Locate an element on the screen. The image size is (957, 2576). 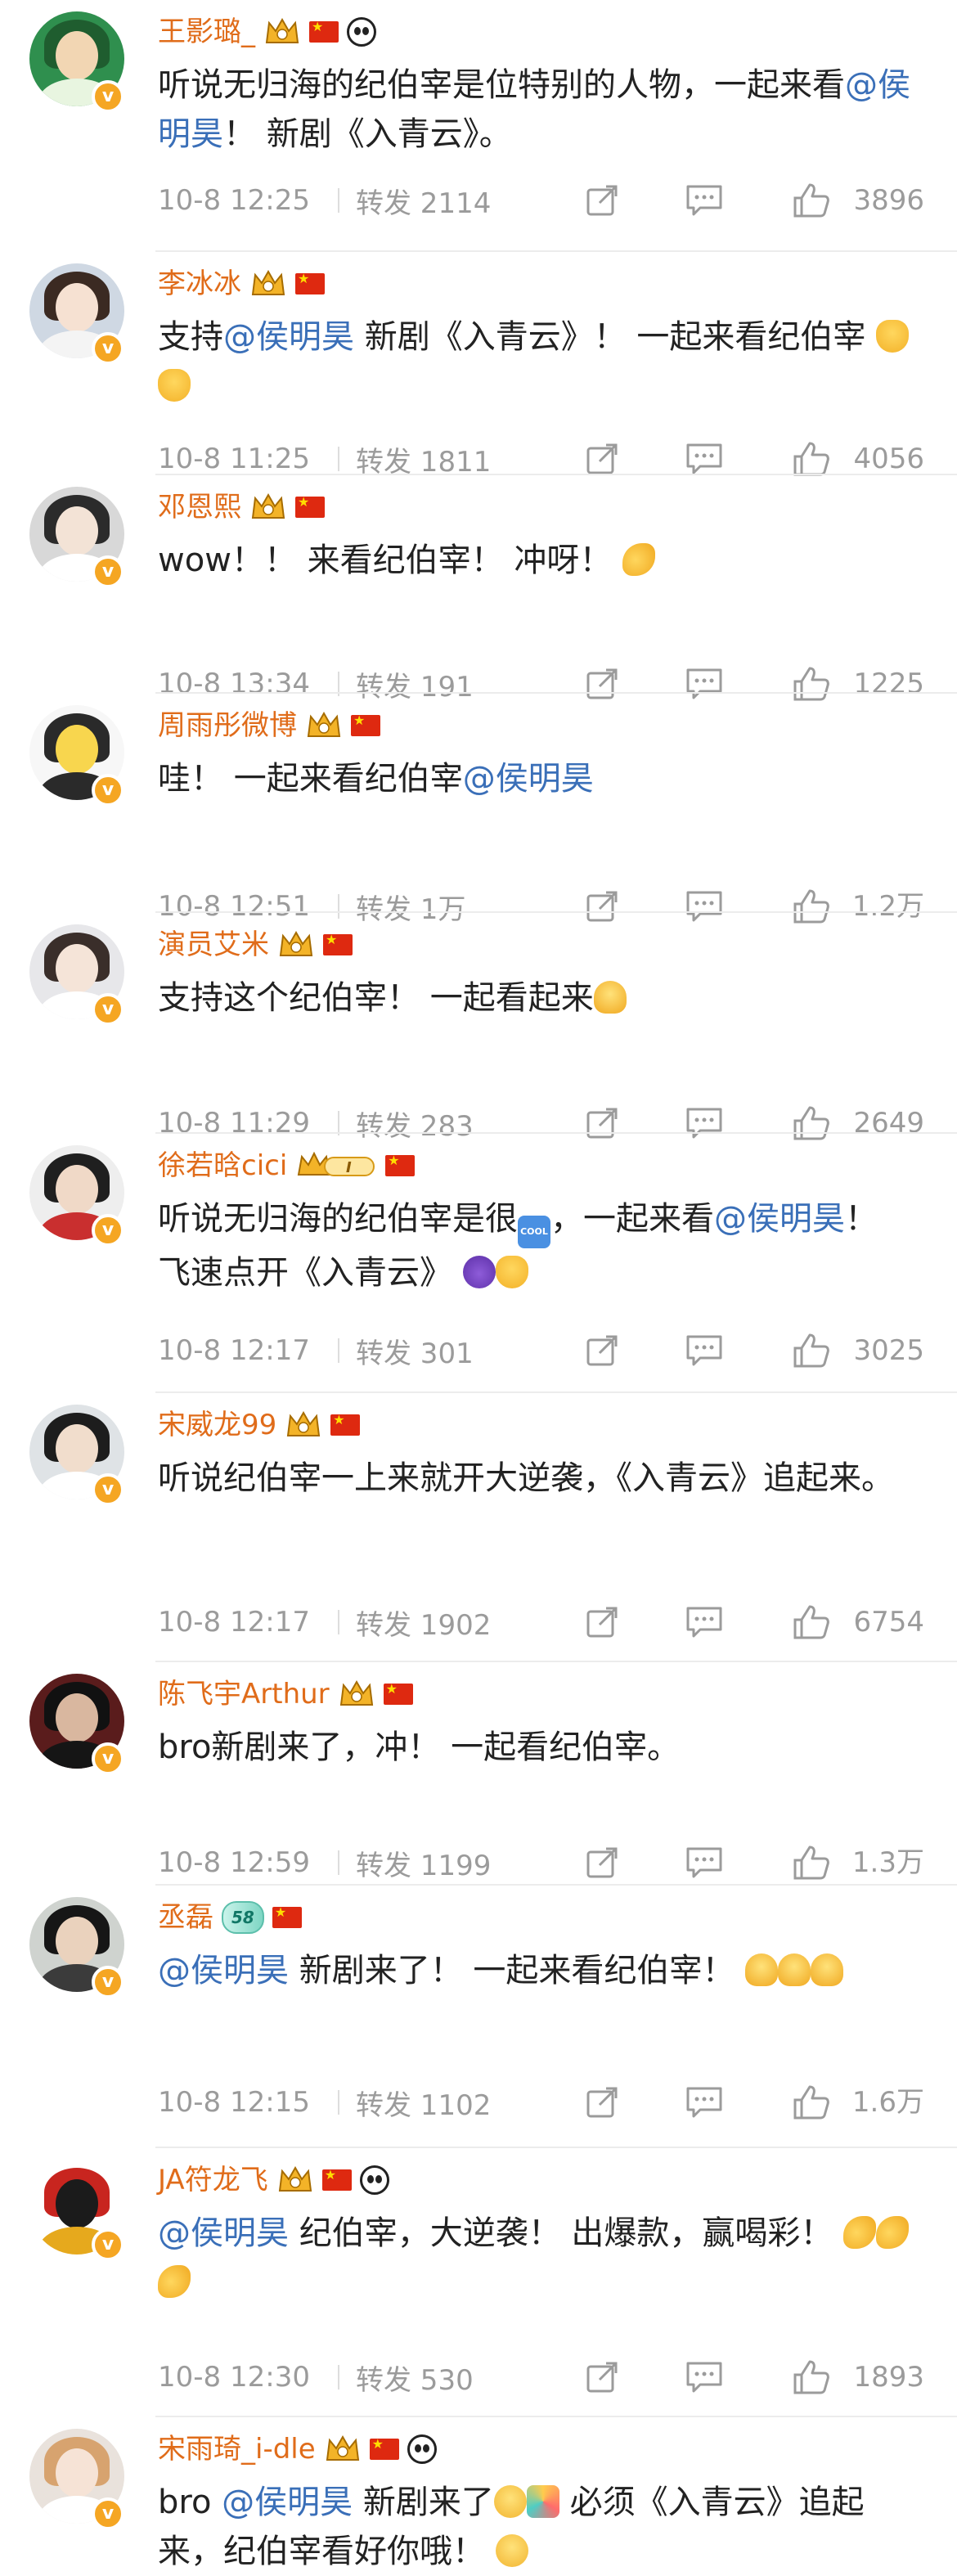
username: 陈飞宇Arthur is located at coordinates (244, 1694).